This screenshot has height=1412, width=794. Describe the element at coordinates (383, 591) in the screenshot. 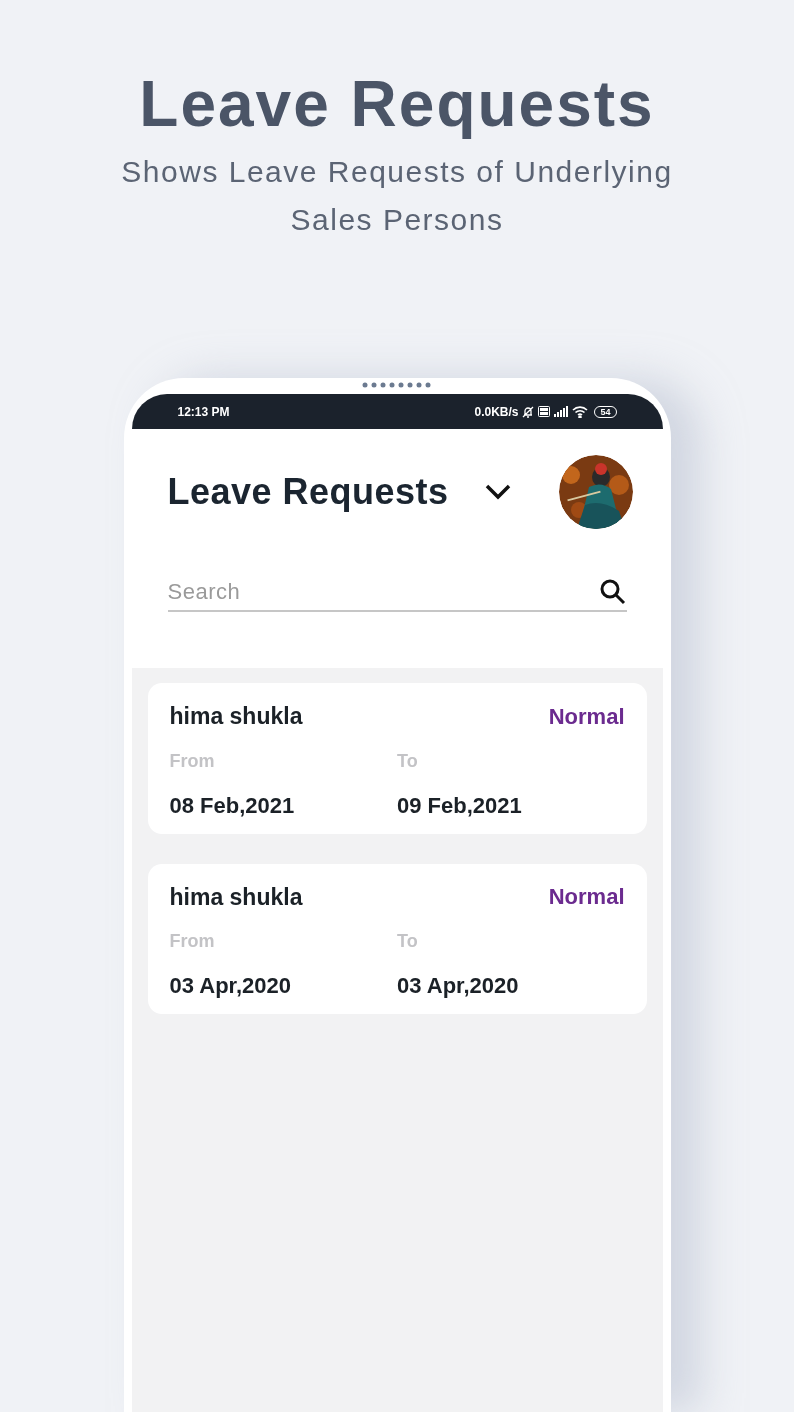

I see `search-field: Search` at that location.